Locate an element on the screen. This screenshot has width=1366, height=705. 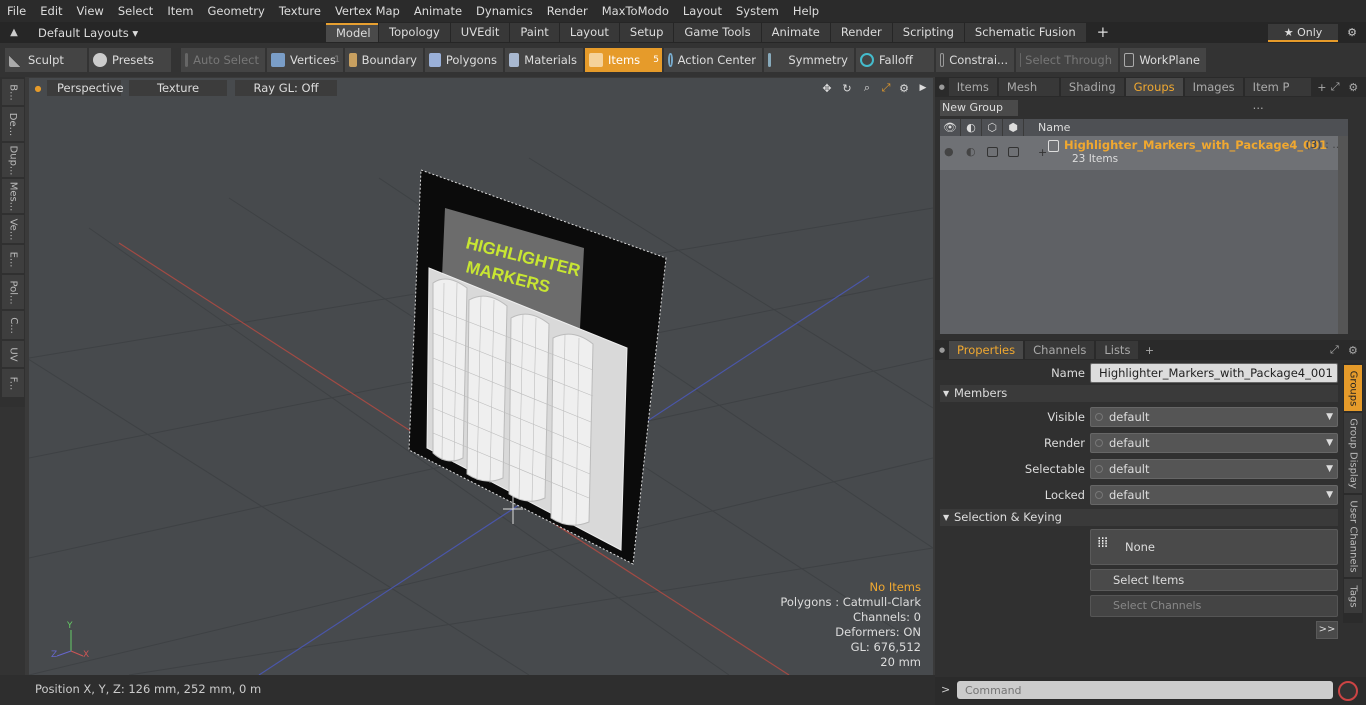
members-section: ▼ Members is located at coordinates (1139, 393).